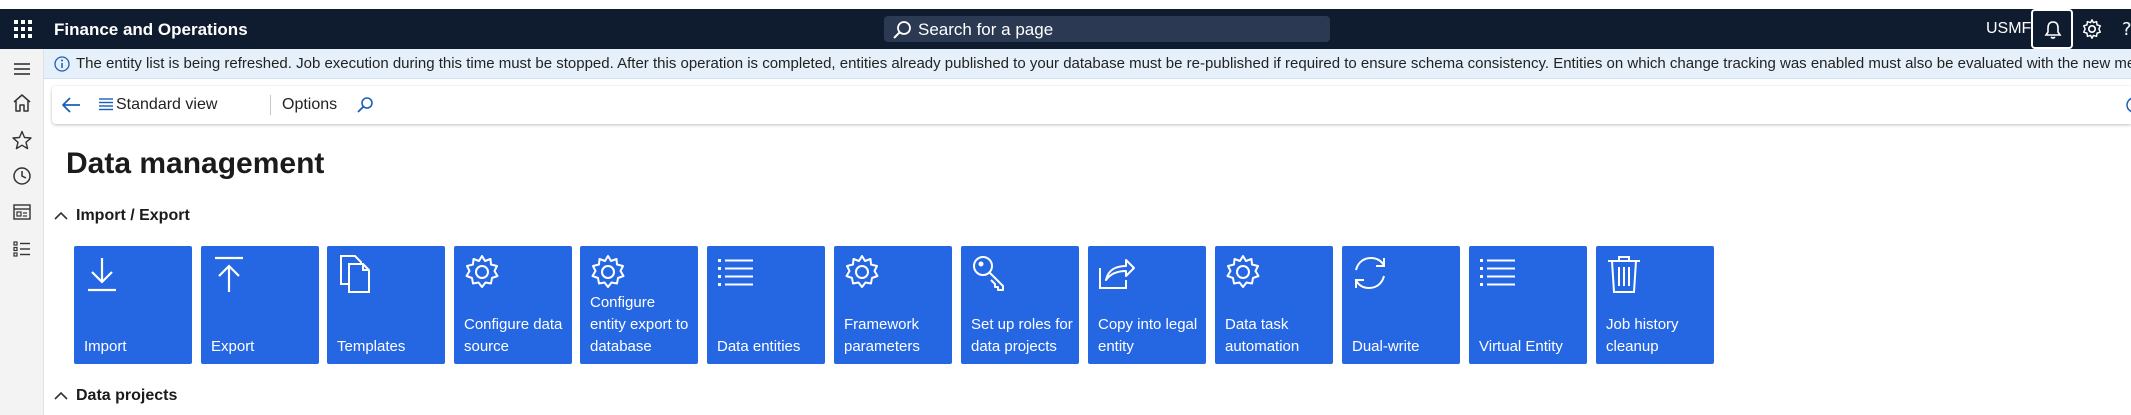  What do you see at coordinates (1624, 274) in the screenshot?
I see `trash-icon` at bounding box center [1624, 274].